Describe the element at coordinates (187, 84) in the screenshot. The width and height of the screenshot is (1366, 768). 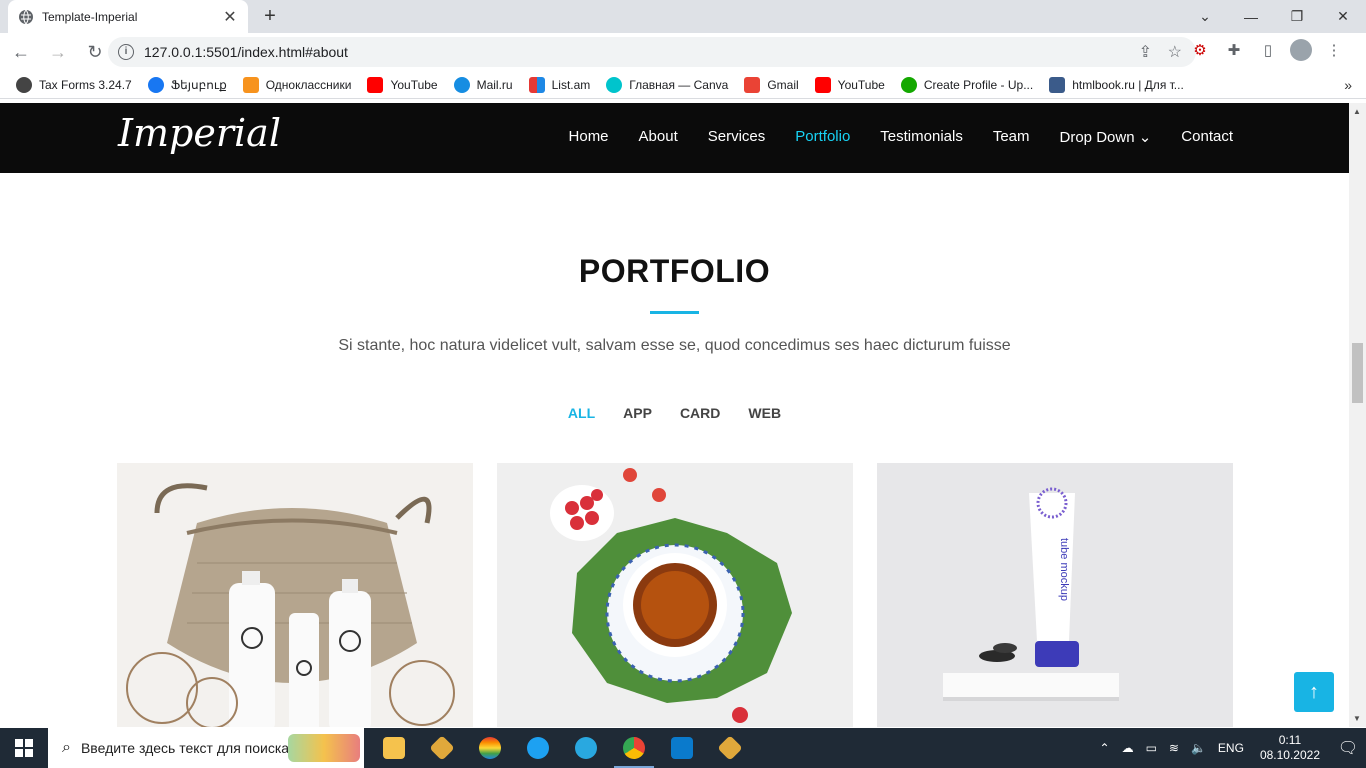
I see `bookmark-item: Ֆեյսբուք` at that location.